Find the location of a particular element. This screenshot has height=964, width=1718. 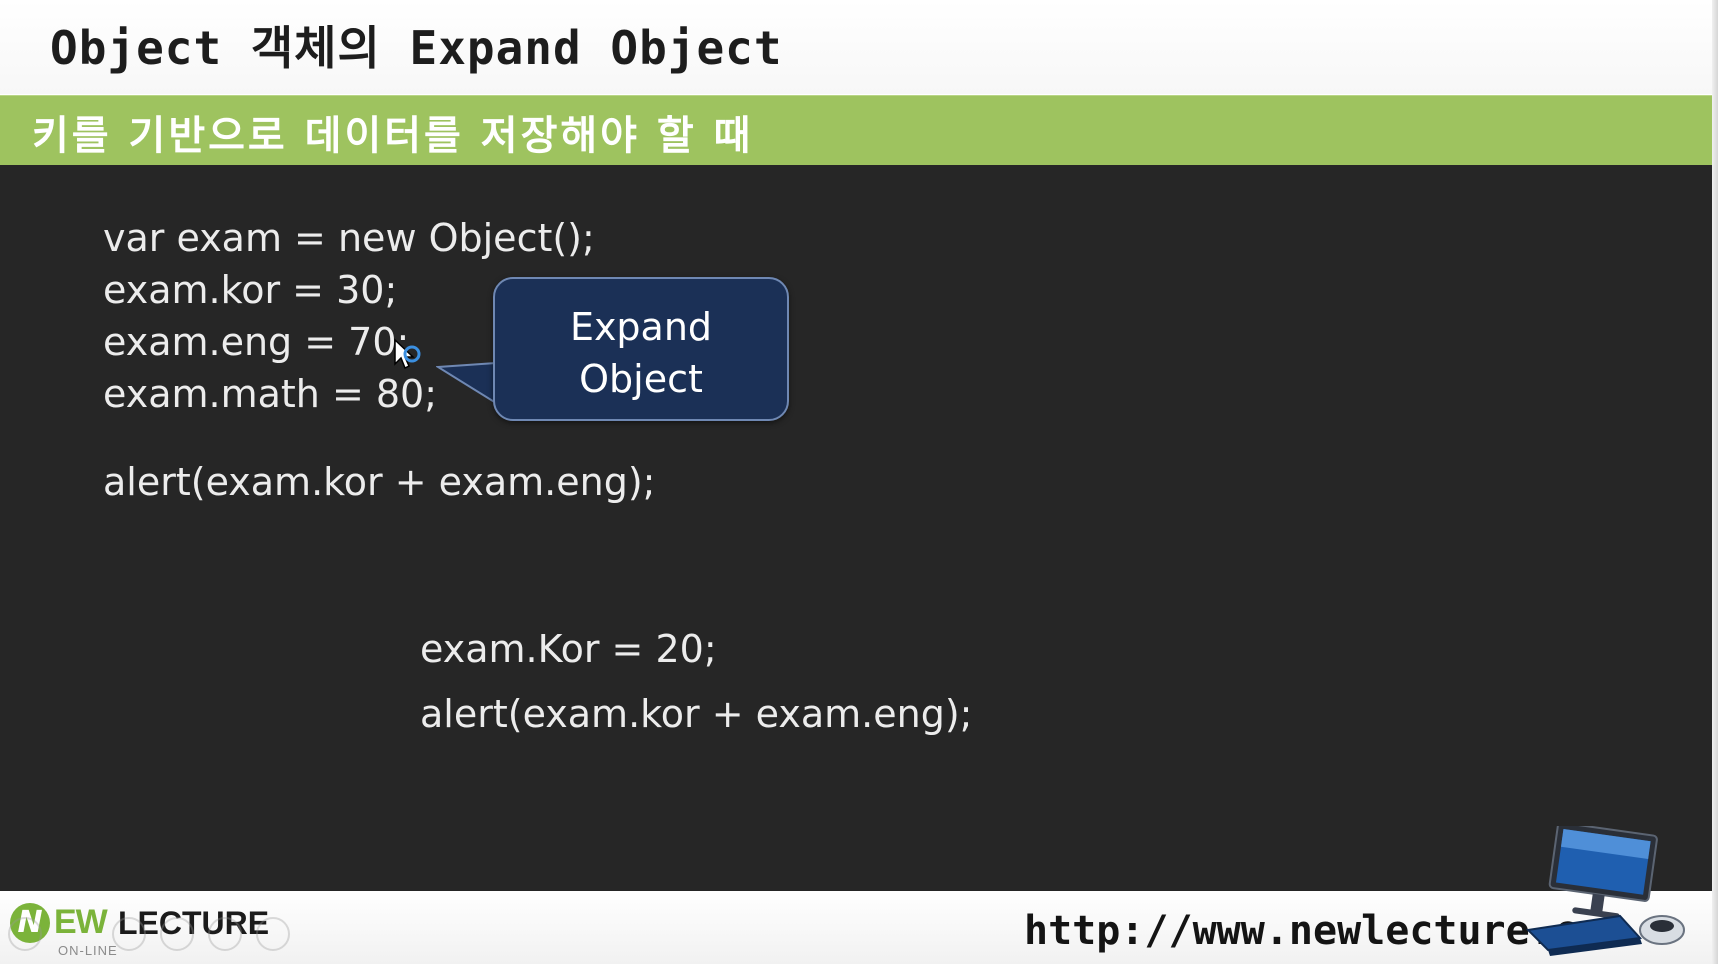

slide-title: Object 객체의 Expand Object is located at coordinates (416, 48).